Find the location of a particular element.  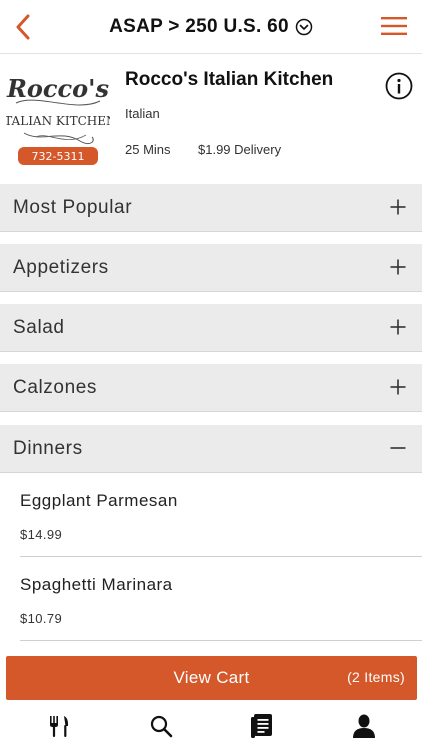

fork-knife-icon is located at coordinates (59, 726).